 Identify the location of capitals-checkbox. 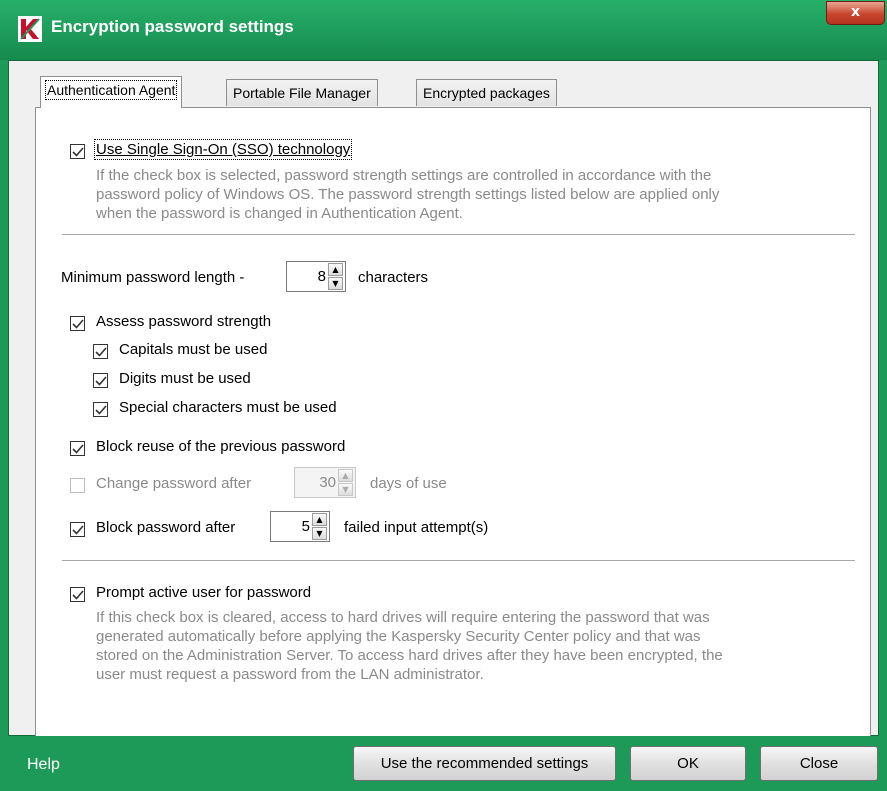
(100, 351).